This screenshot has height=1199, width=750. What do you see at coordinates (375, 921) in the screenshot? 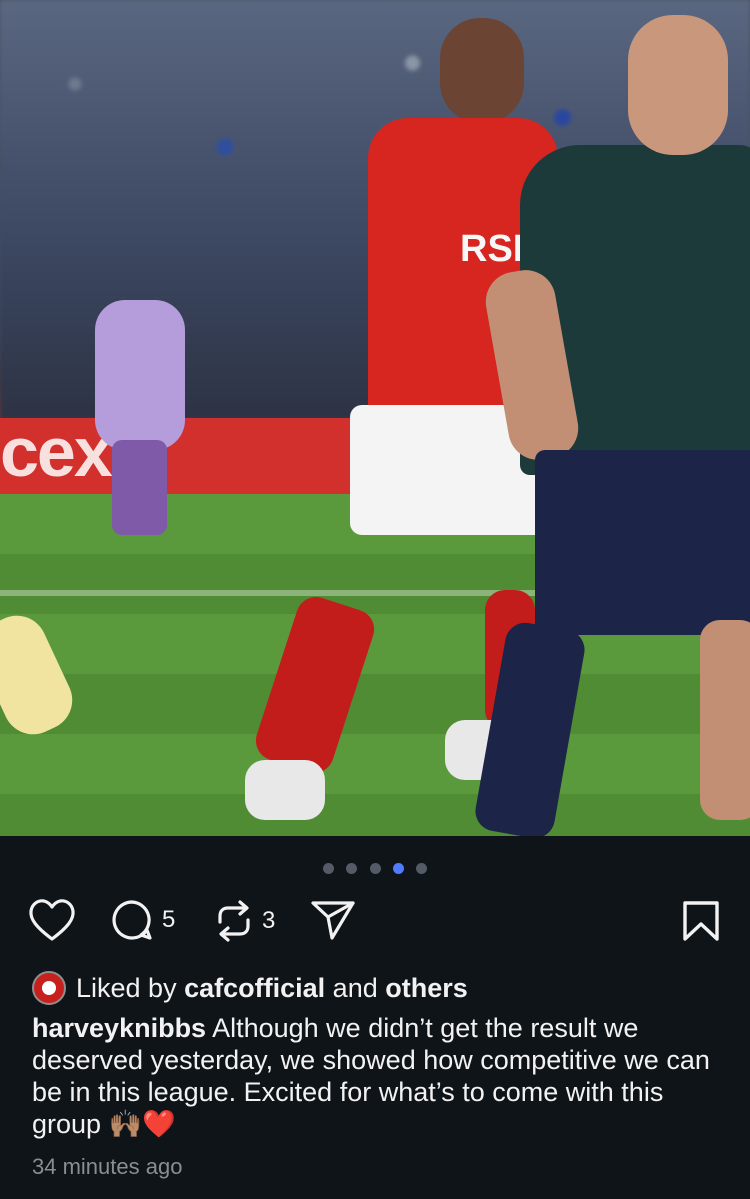
I see `action-bar: 5 3` at bounding box center [375, 921].